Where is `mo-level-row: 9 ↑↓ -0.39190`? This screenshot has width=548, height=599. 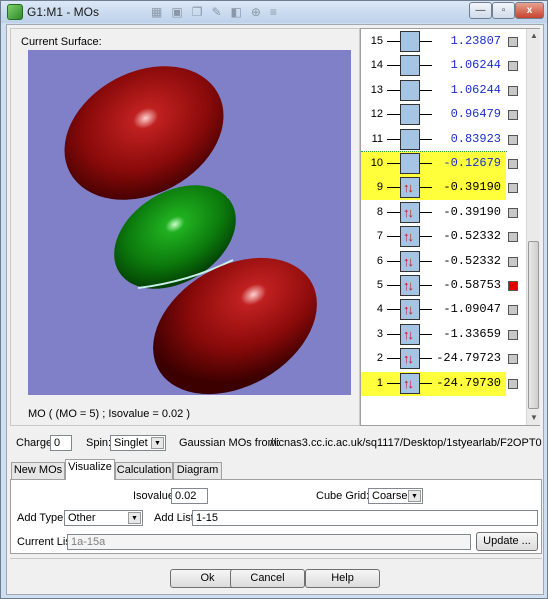
mo-level-row: 9 ↑↓ -0.39190 is located at coordinates (443, 188).